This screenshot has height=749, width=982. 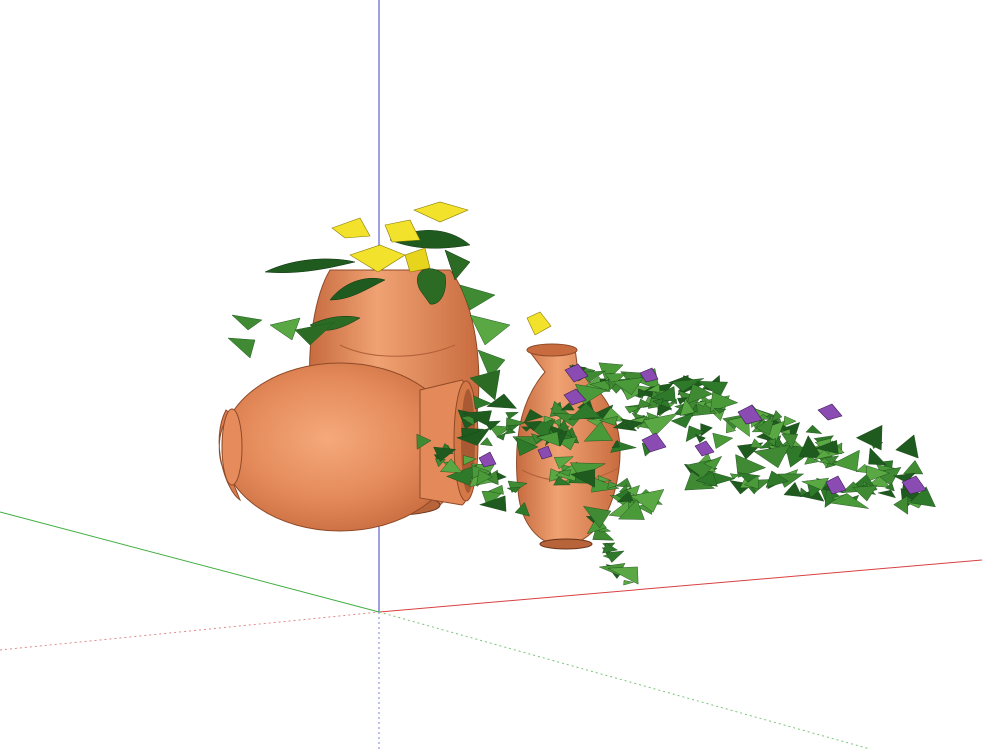 I want to click on green-axis-hidden, so click(x=624, y=680).